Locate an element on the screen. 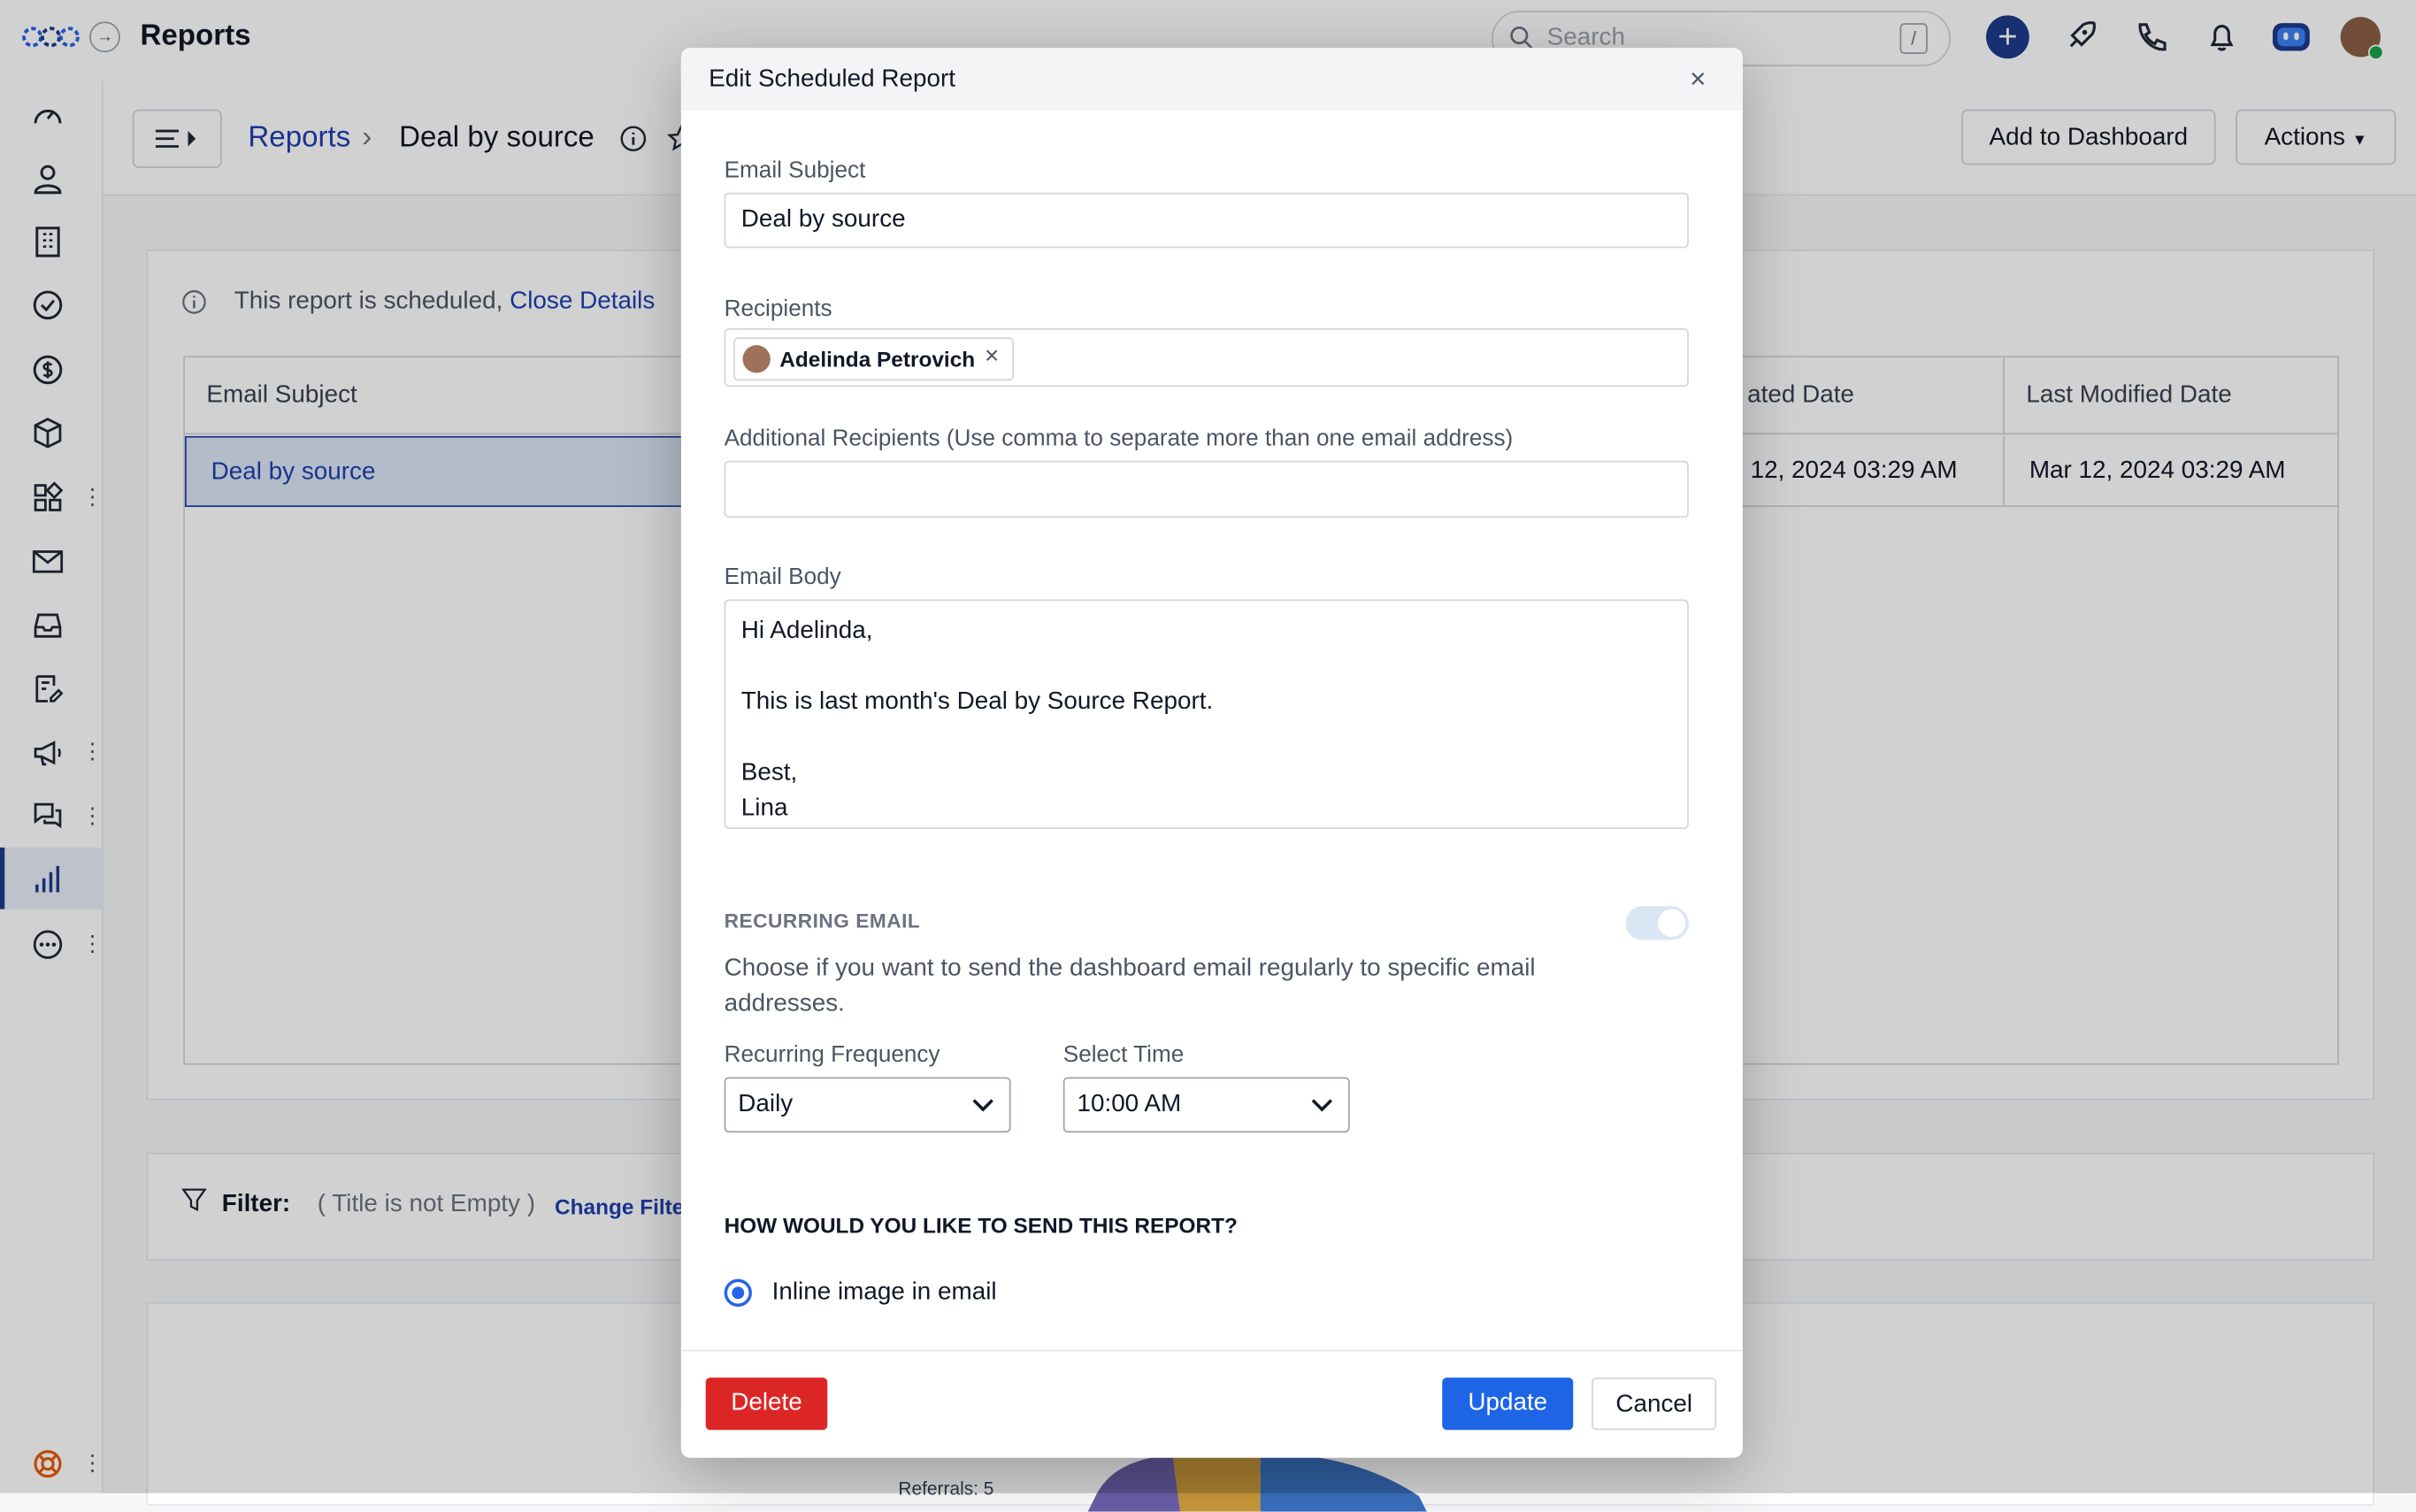 The width and height of the screenshot is (2416, 1512). modal-footer: Delete Update Cancel is located at coordinates (1212, 1404).